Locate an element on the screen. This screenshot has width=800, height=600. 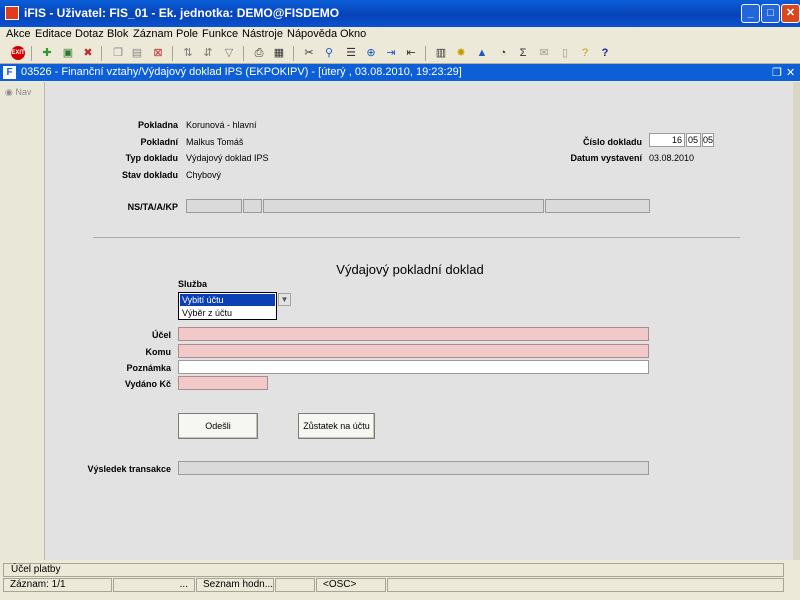
stav-dokladu-label: Stav dokladu is located at coordinates (149, 175).